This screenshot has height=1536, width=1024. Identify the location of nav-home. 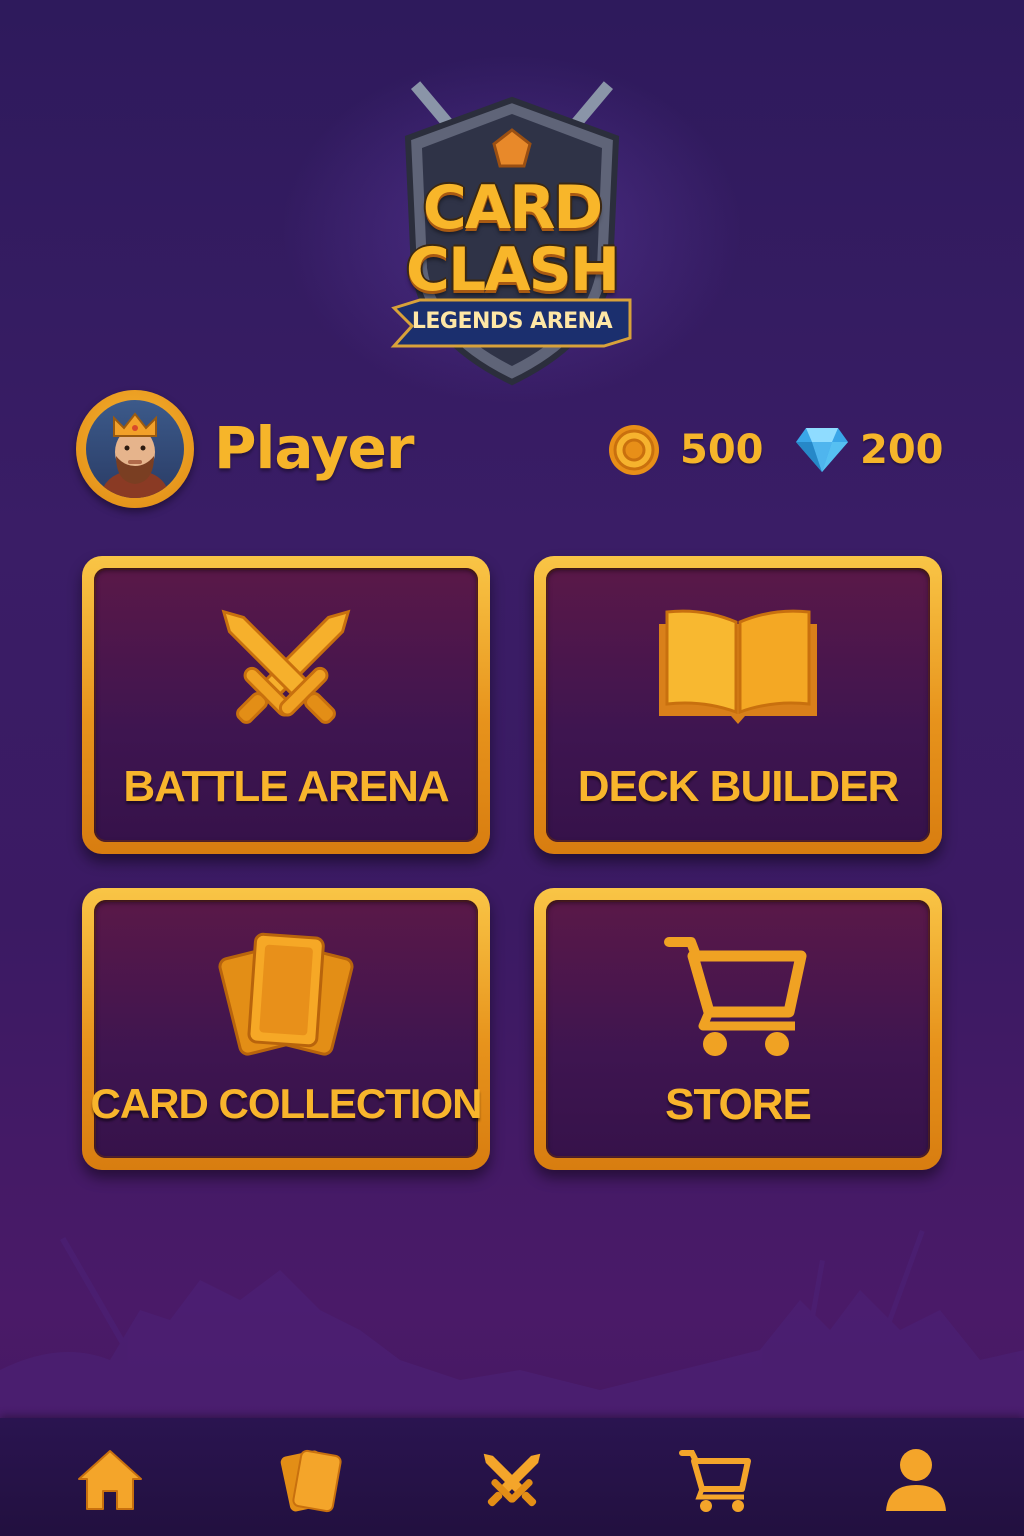
(110, 1480).